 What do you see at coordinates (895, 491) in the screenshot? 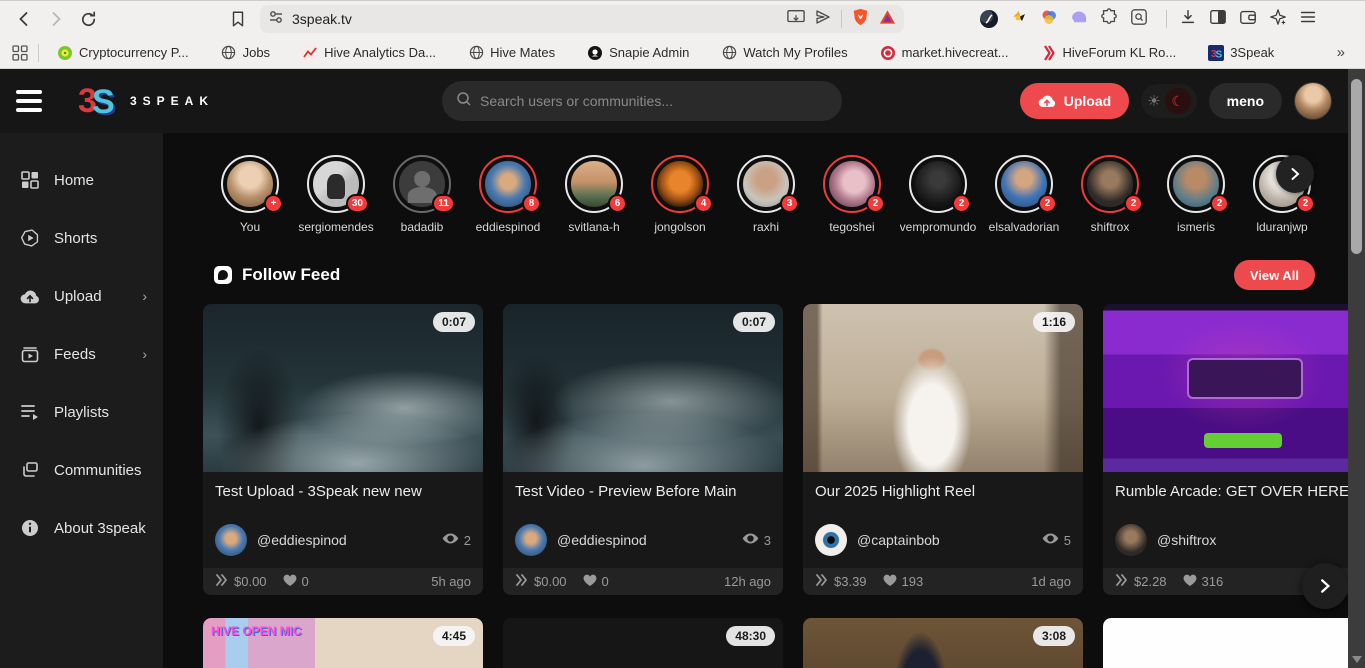
I see `video-title: Our 2025 Highlight Reel` at bounding box center [895, 491].